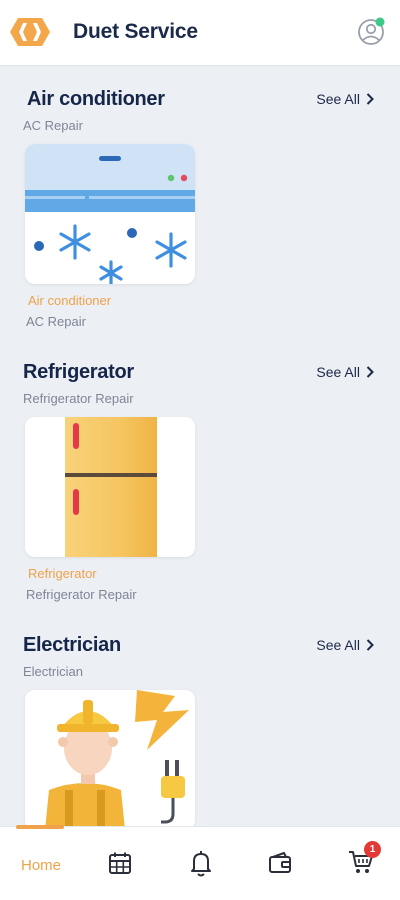 This screenshot has height=900, width=400. I want to click on cart-button: 1, so click(364, 860).